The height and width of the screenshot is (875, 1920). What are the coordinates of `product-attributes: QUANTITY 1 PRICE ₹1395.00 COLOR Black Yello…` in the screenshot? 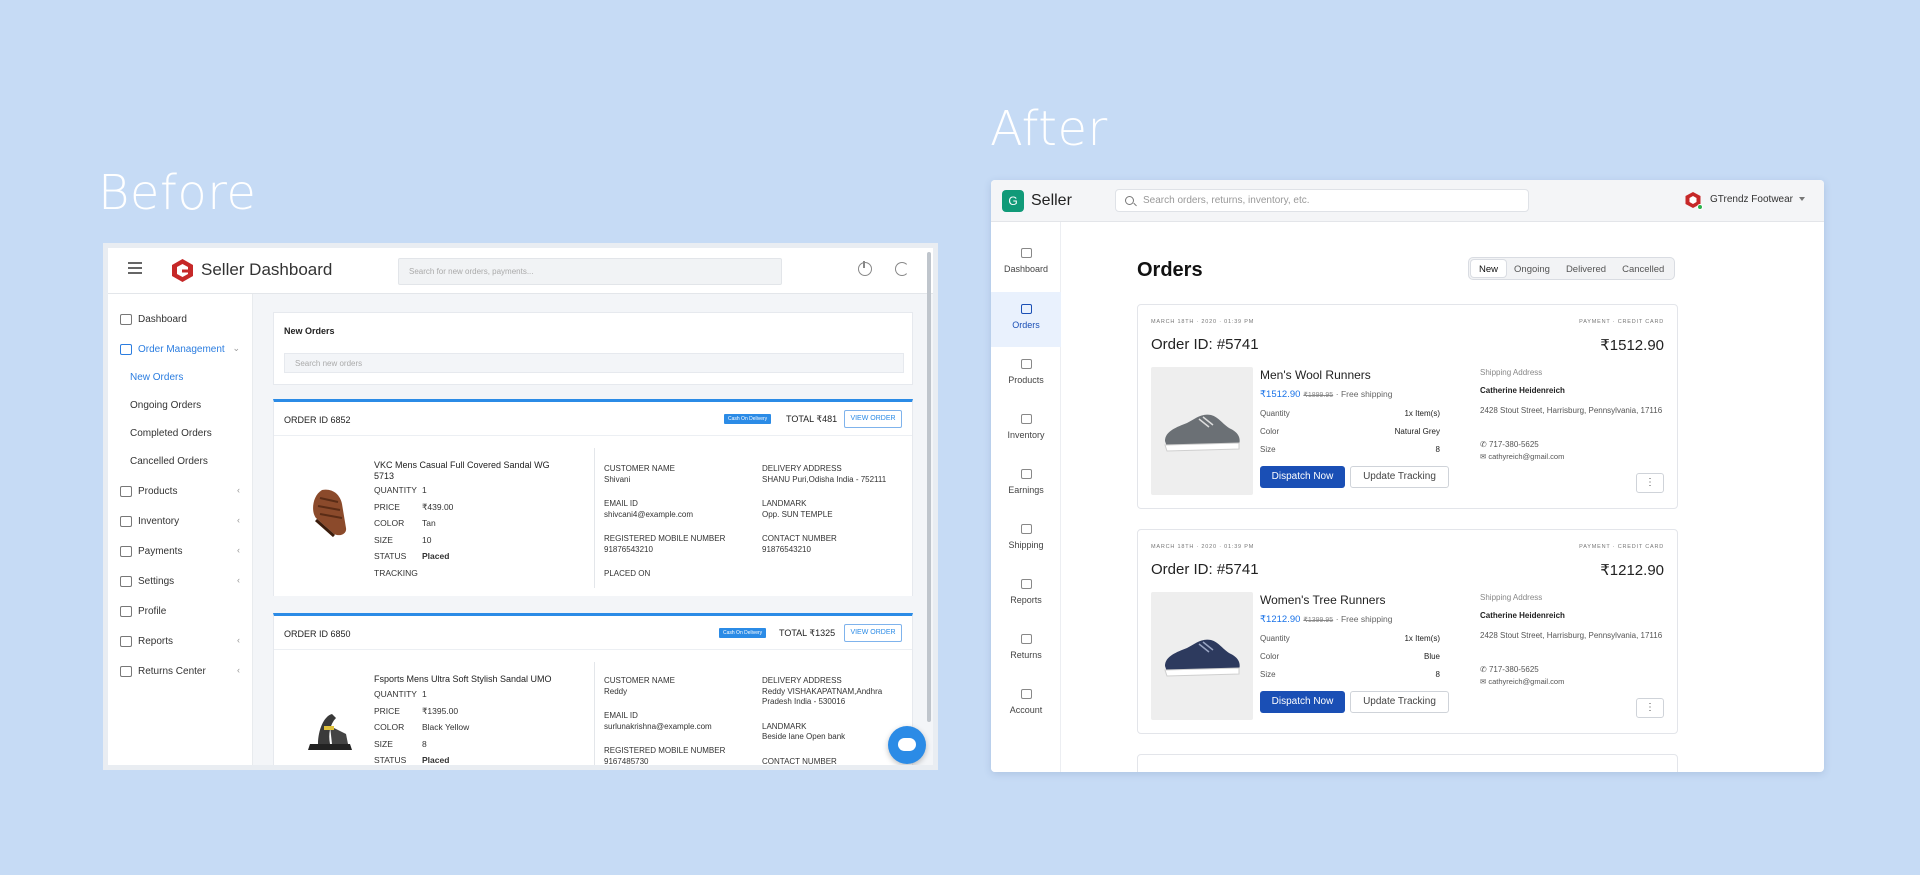 It's located at (422, 727).